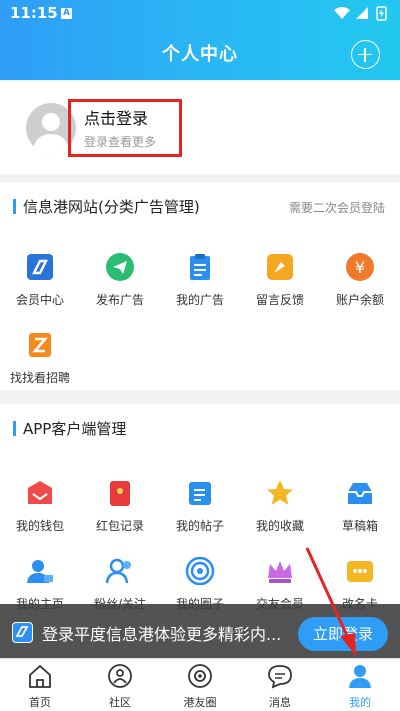  I want to click on section-note: 需要二次会员登陆, so click(336, 208).